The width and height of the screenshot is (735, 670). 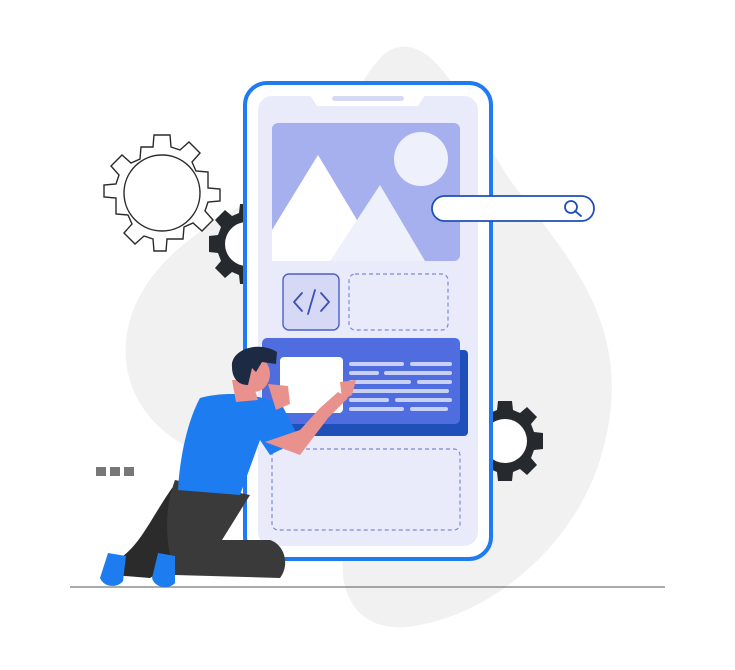 What do you see at coordinates (115, 471) in the screenshot?
I see `more-dots-icon` at bounding box center [115, 471].